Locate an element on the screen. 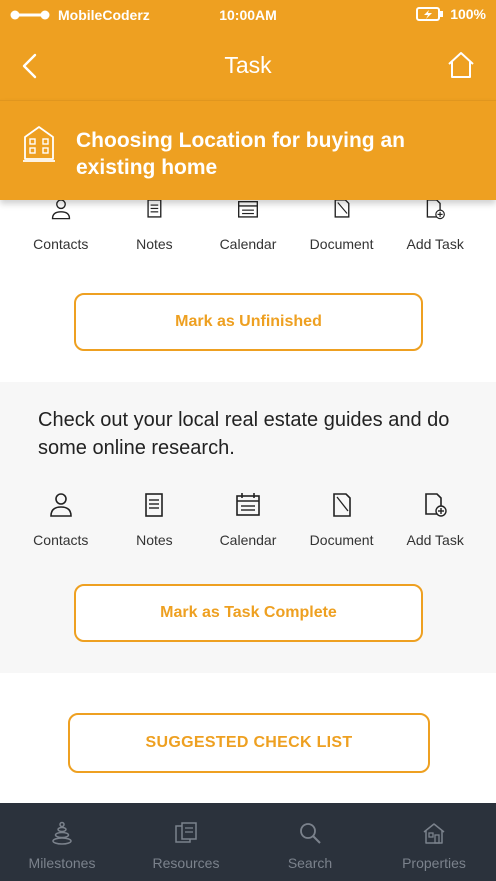 Image resolution: width=496 pixels, height=881 pixels. home-icon is located at coordinates (461, 65).